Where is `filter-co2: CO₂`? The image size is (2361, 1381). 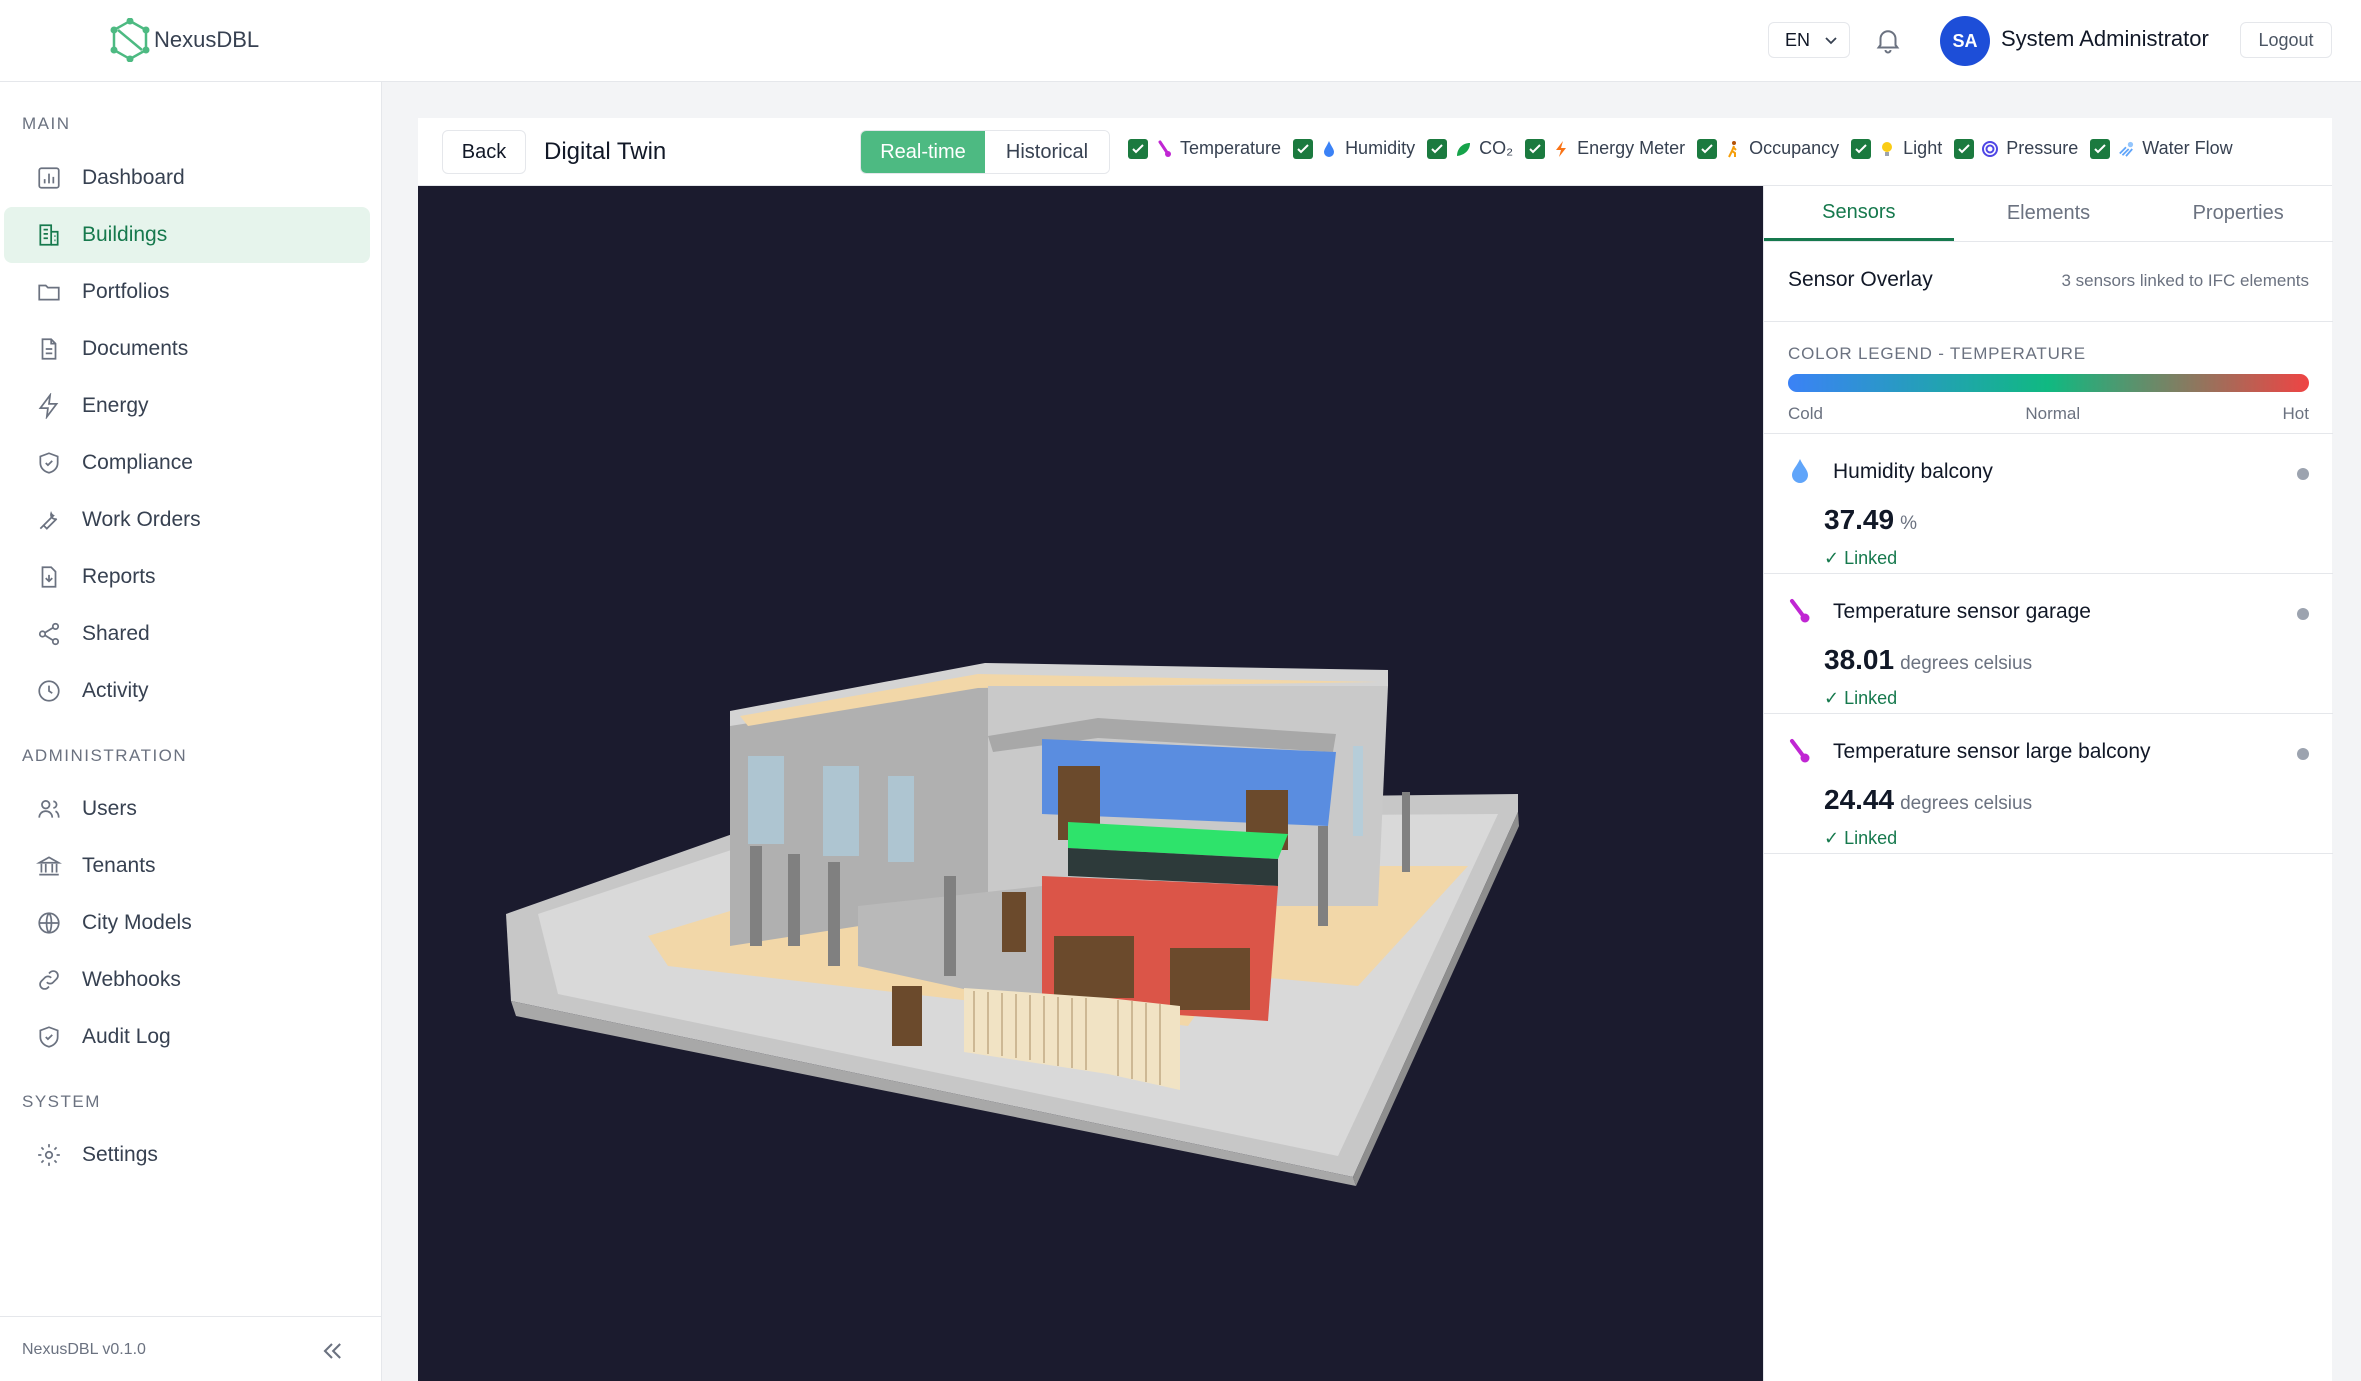
filter-co2: CO₂ is located at coordinates (1470, 148).